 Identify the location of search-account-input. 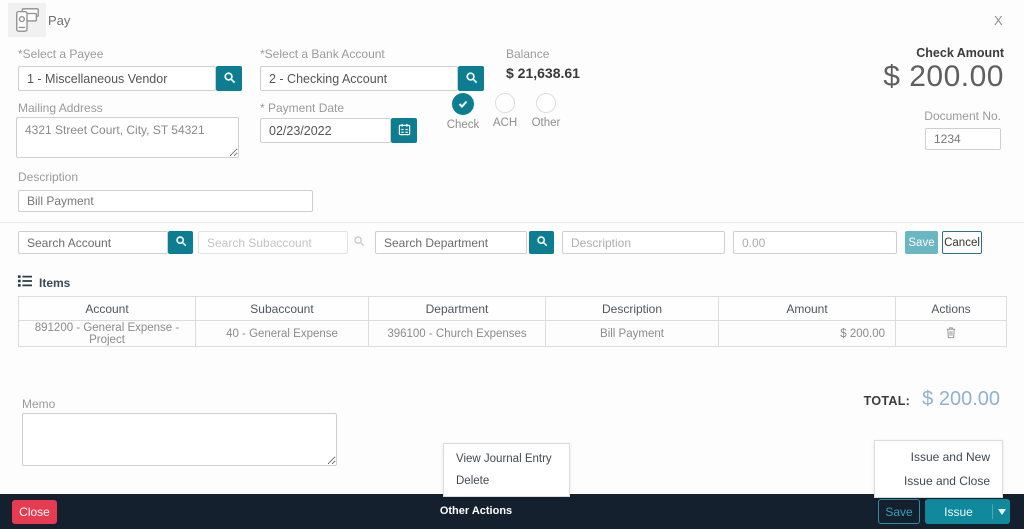
(93, 242).